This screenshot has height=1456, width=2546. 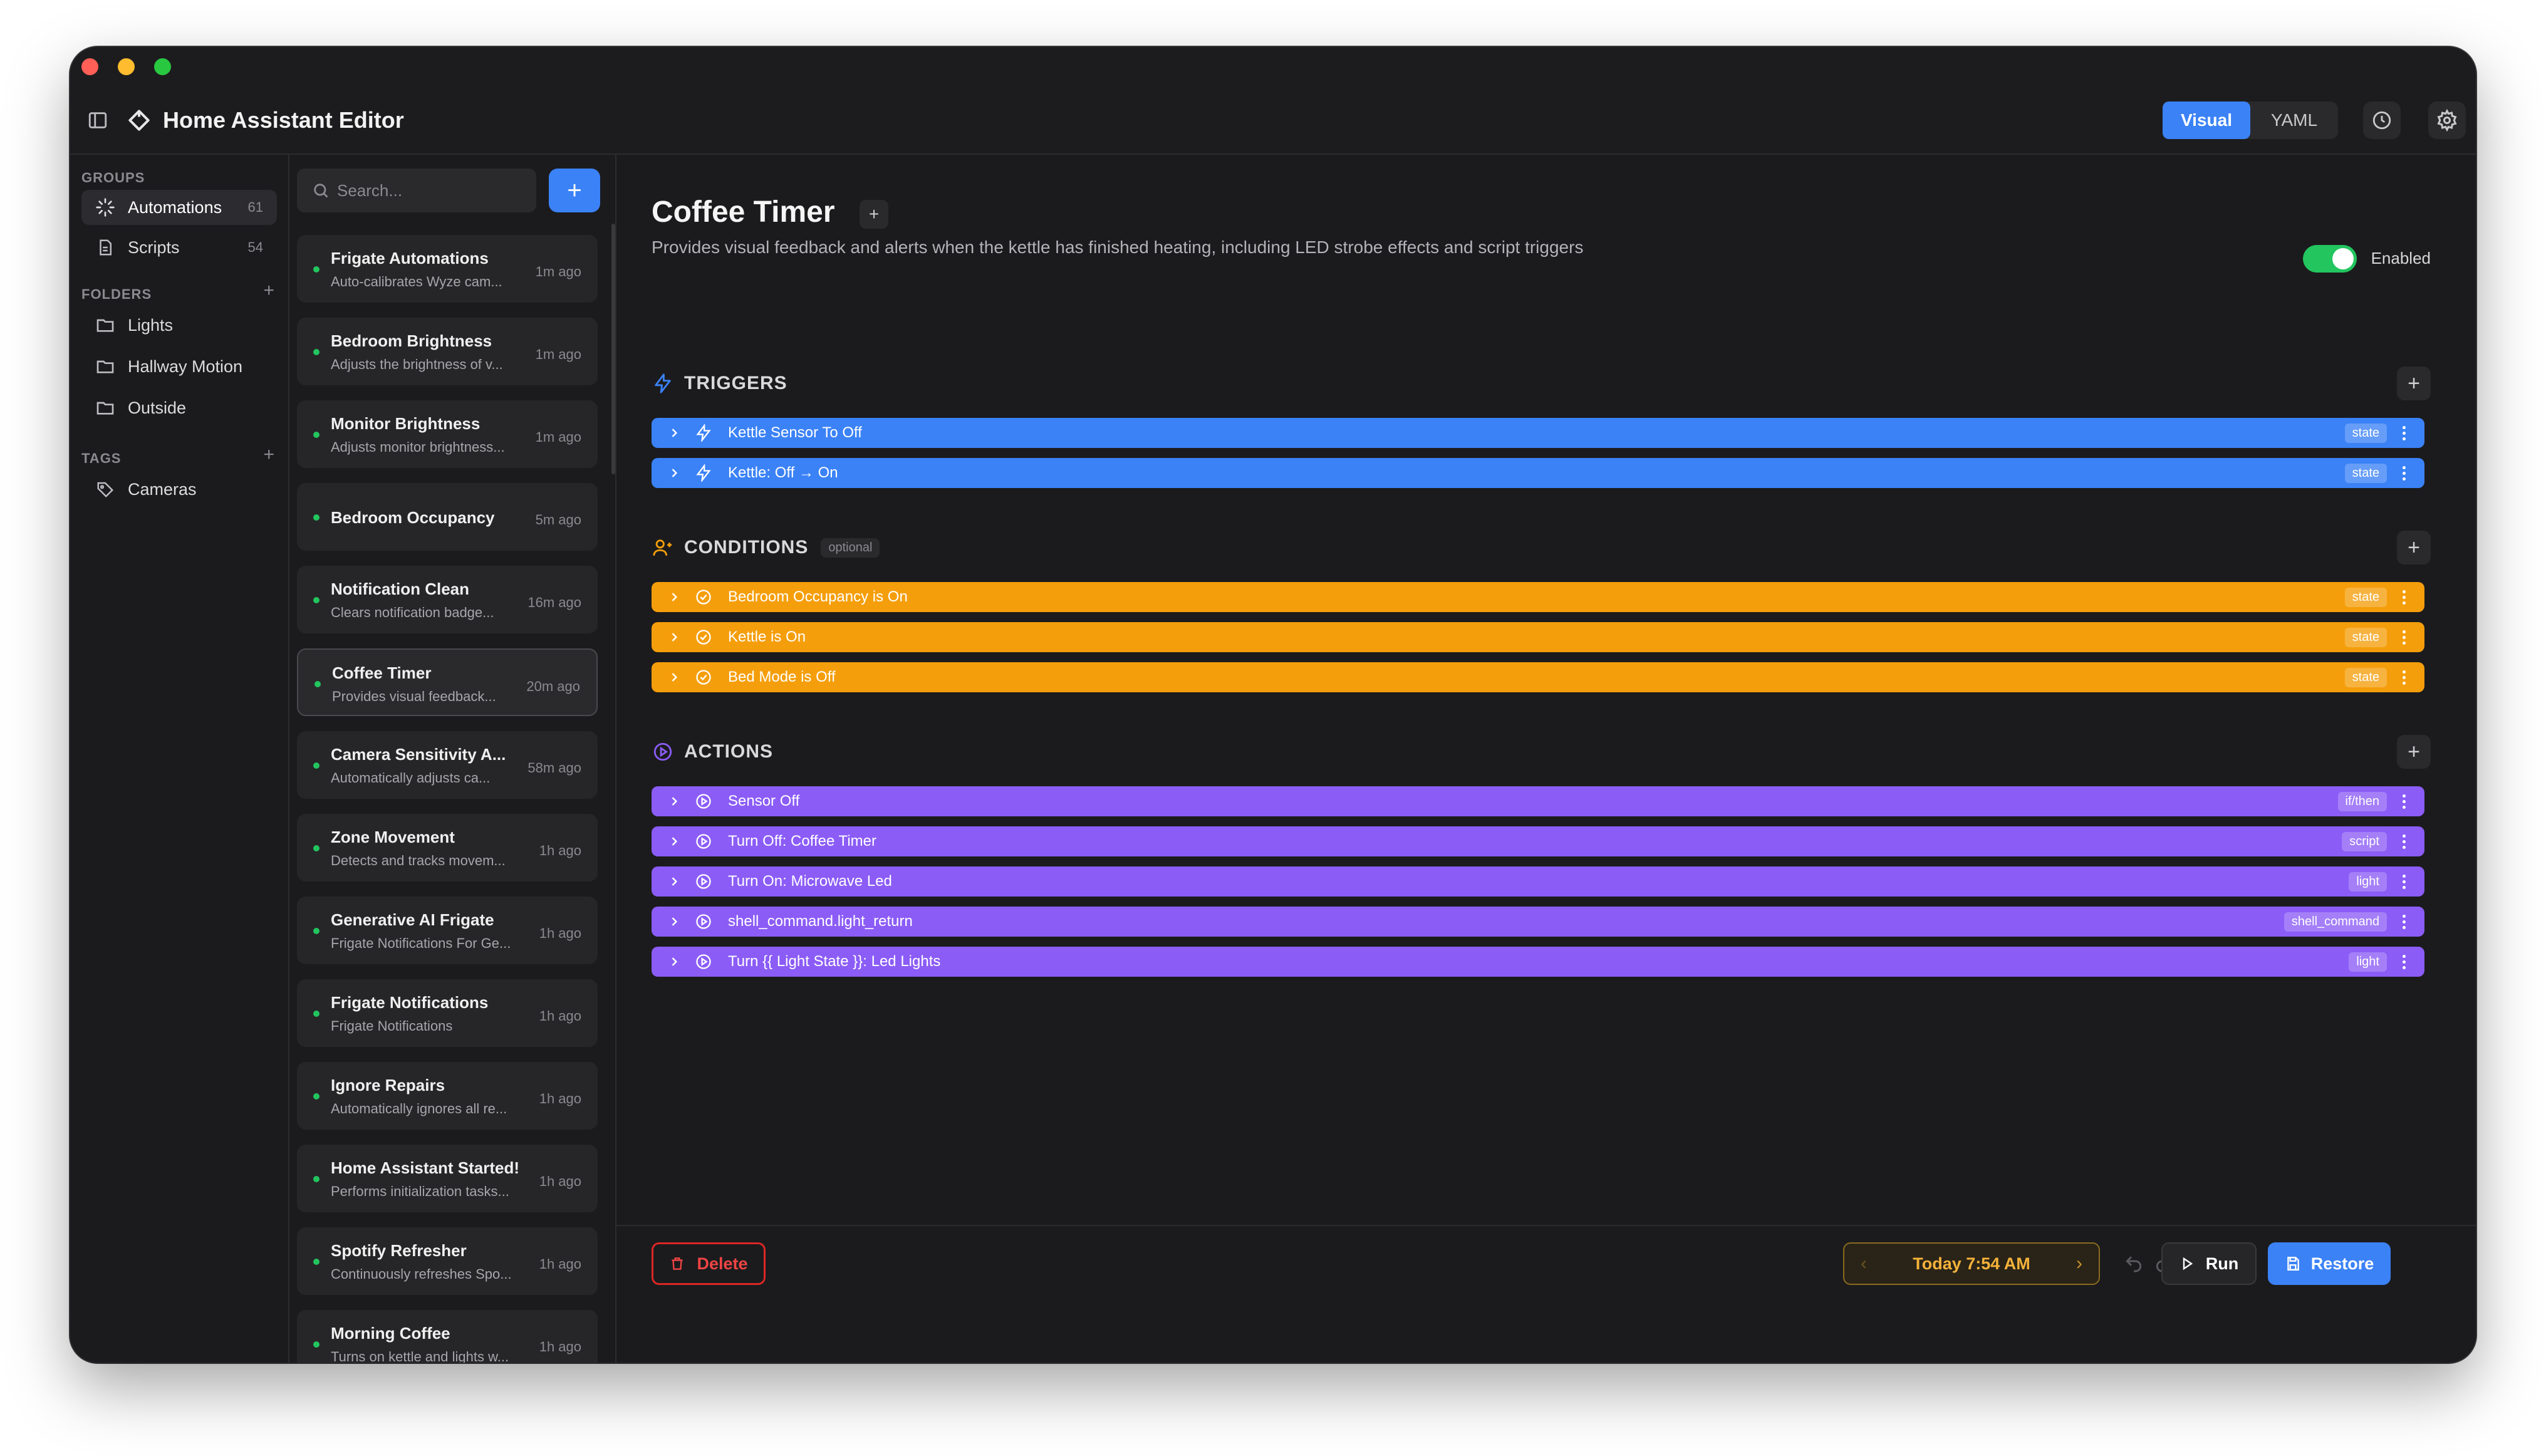 What do you see at coordinates (1971, 1264) in the screenshot?
I see `time-label: Today 7:54 AM` at bounding box center [1971, 1264].